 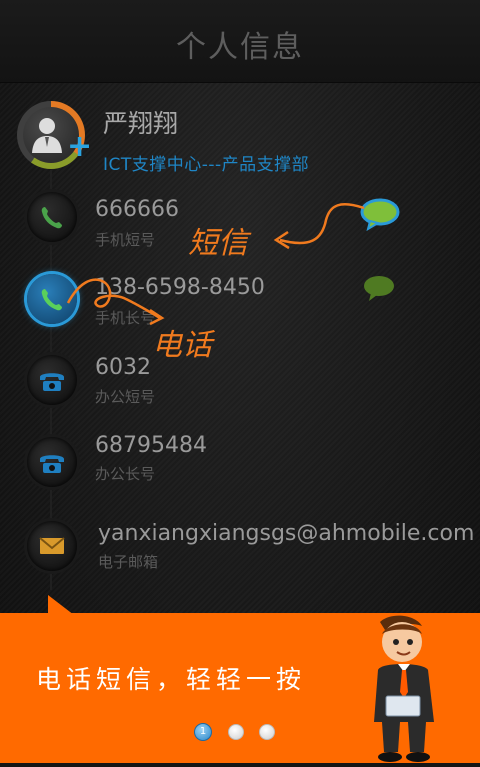 What do you see at coordinates (171, 679) in the screenshot?
I see `banner-text: 电话短信，轻轻一按` at bounding box center [171, 679].